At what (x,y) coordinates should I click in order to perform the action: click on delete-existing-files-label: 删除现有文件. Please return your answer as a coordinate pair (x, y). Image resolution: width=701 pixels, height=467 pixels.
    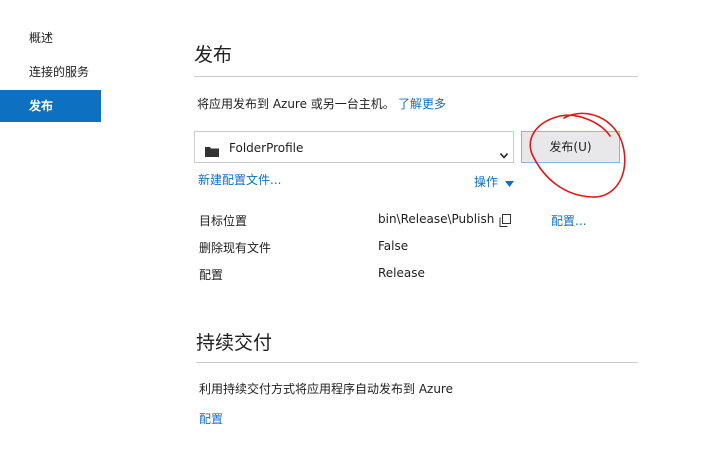
    Looking at the image, I should click on (235, 248).